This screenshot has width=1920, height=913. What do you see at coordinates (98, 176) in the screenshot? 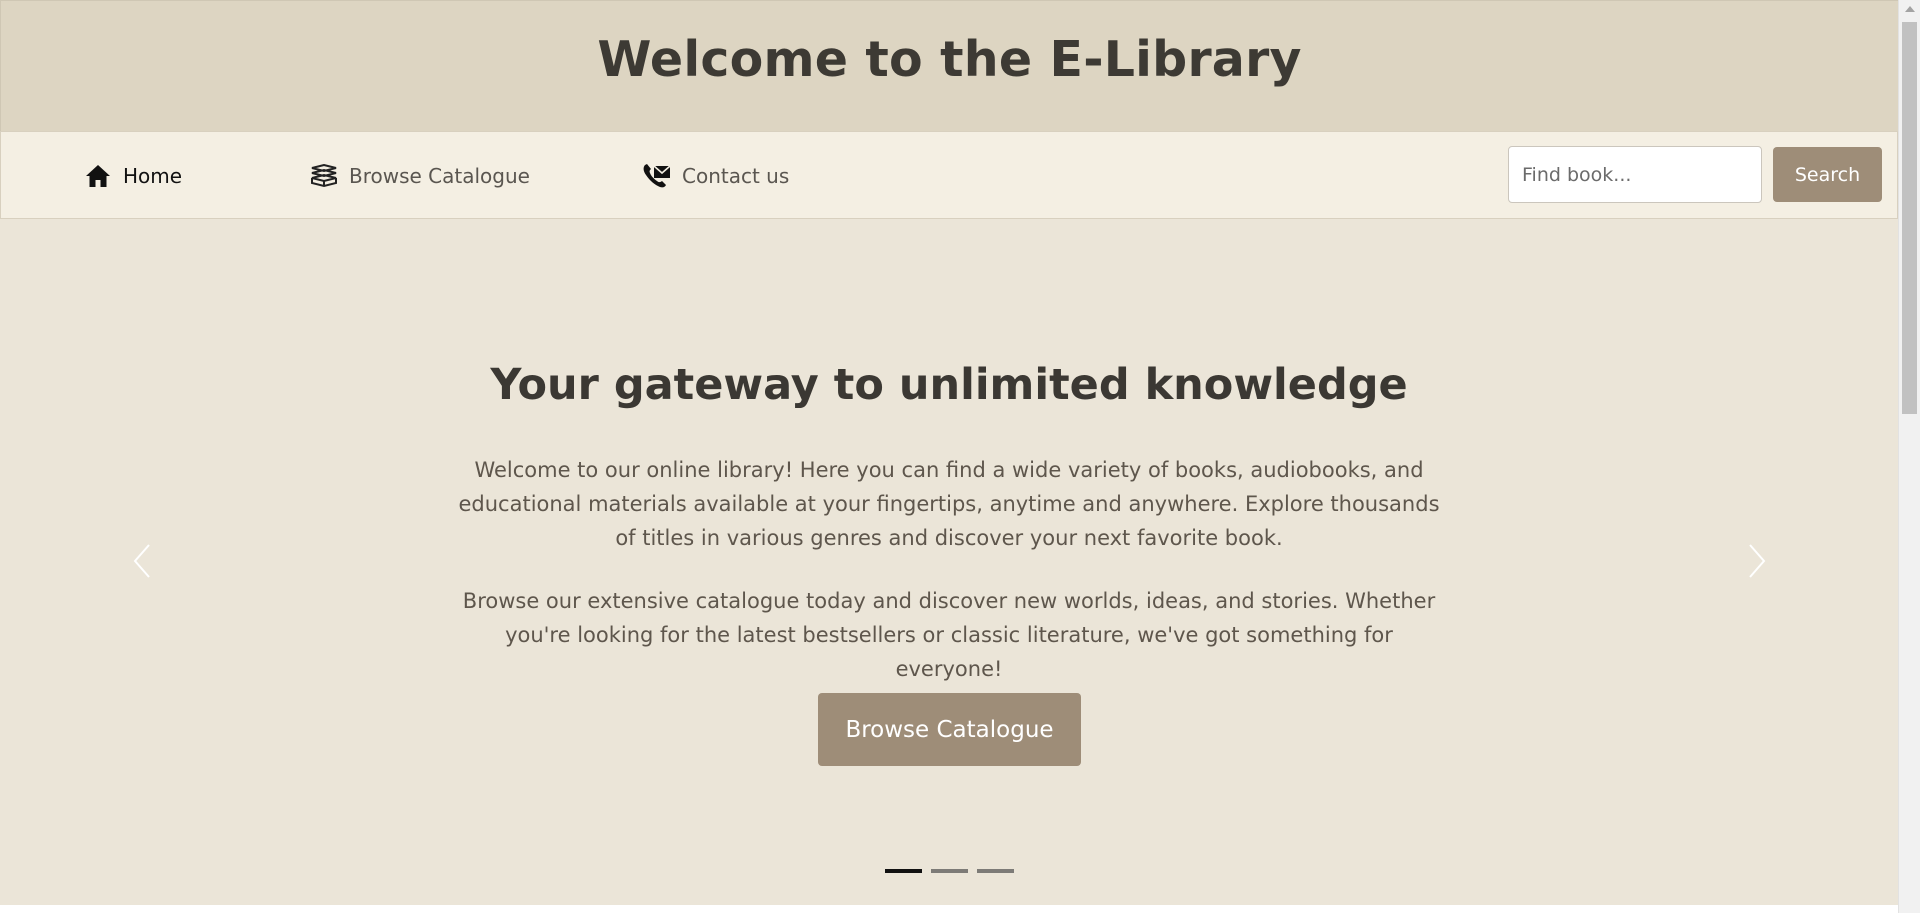
I see `home-icon` at bounding box center [98, 176].